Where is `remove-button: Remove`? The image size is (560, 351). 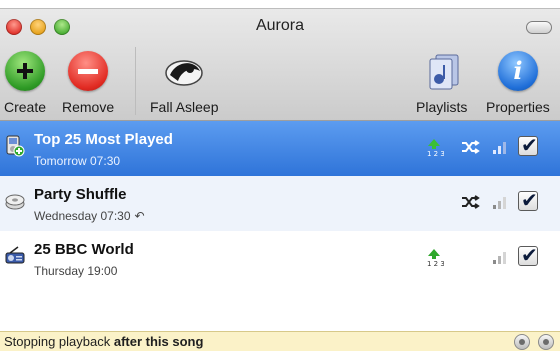 remove-button: Remove is located at coordinates (88, 83).